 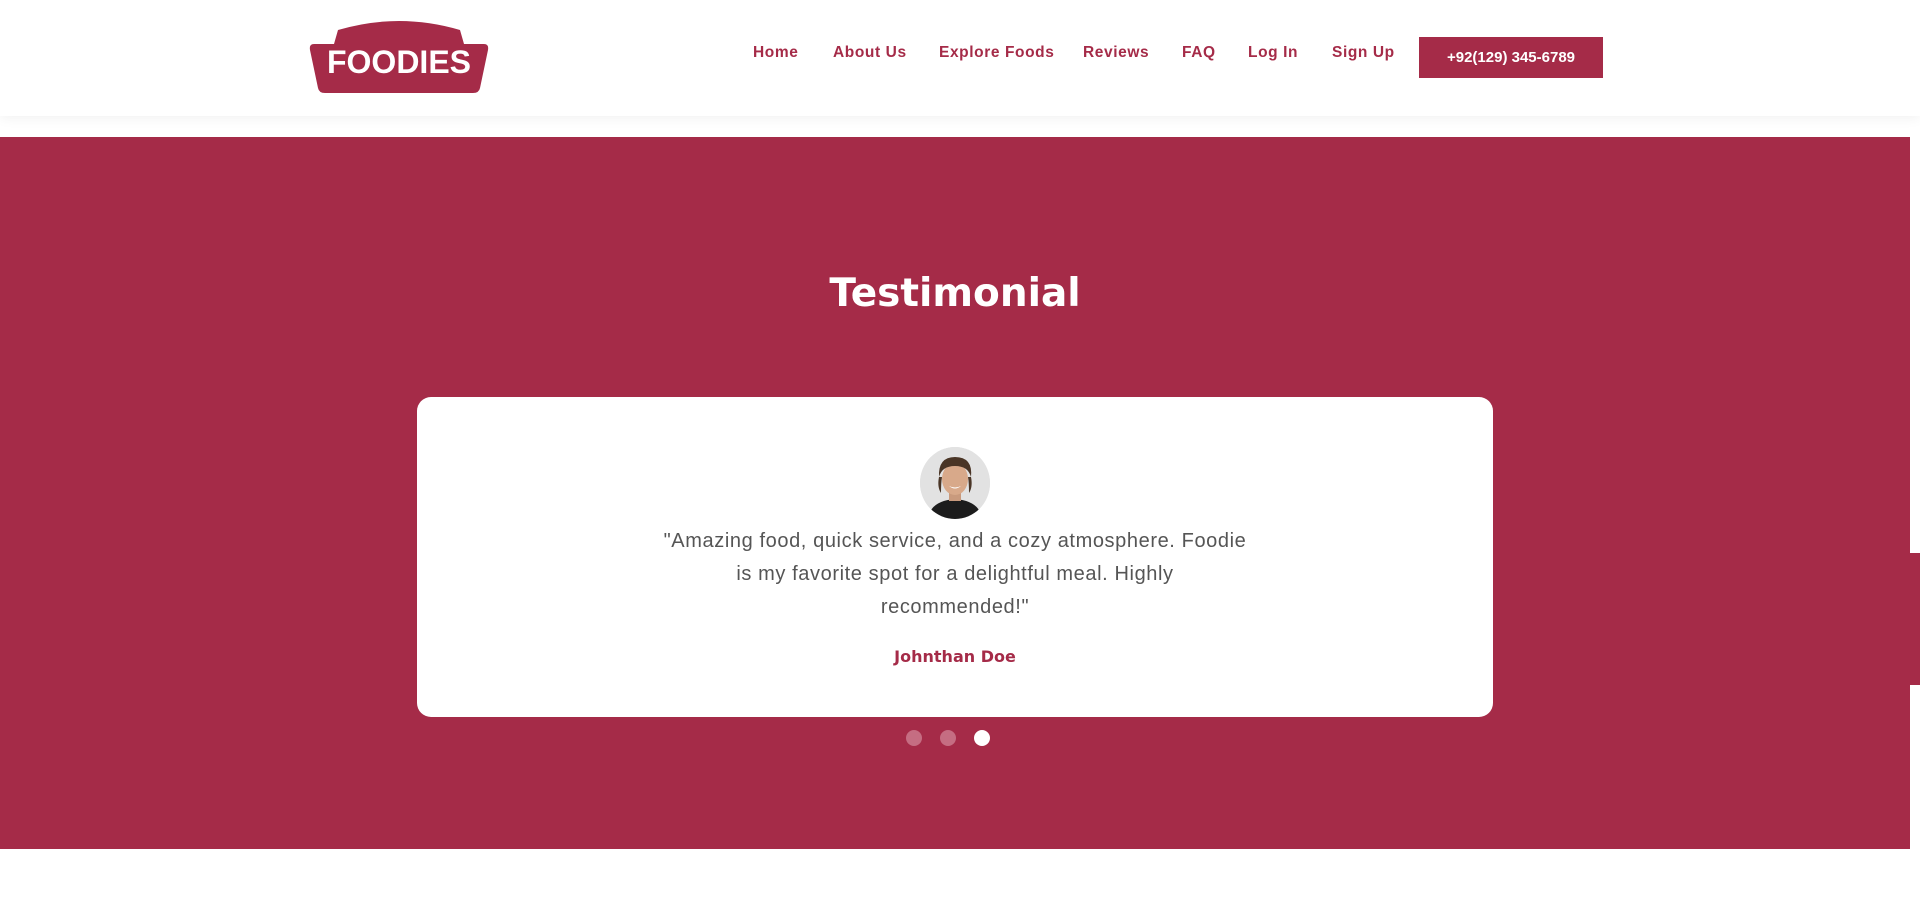 I want to click on foodies-logo: FOODIES, so click(x=399, y=57).